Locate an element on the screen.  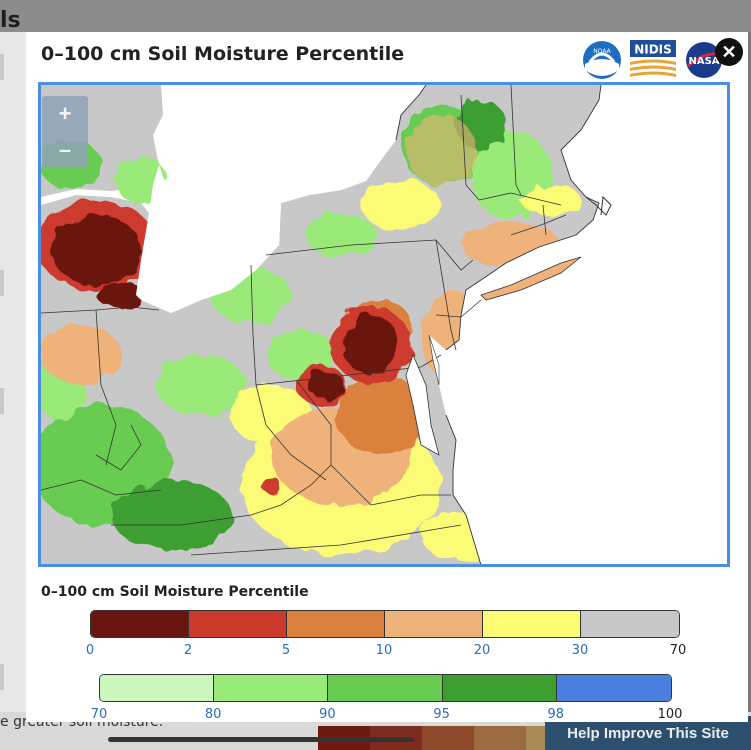
dry-legend-tick-label: 30 is located at coordinates (580, 650).